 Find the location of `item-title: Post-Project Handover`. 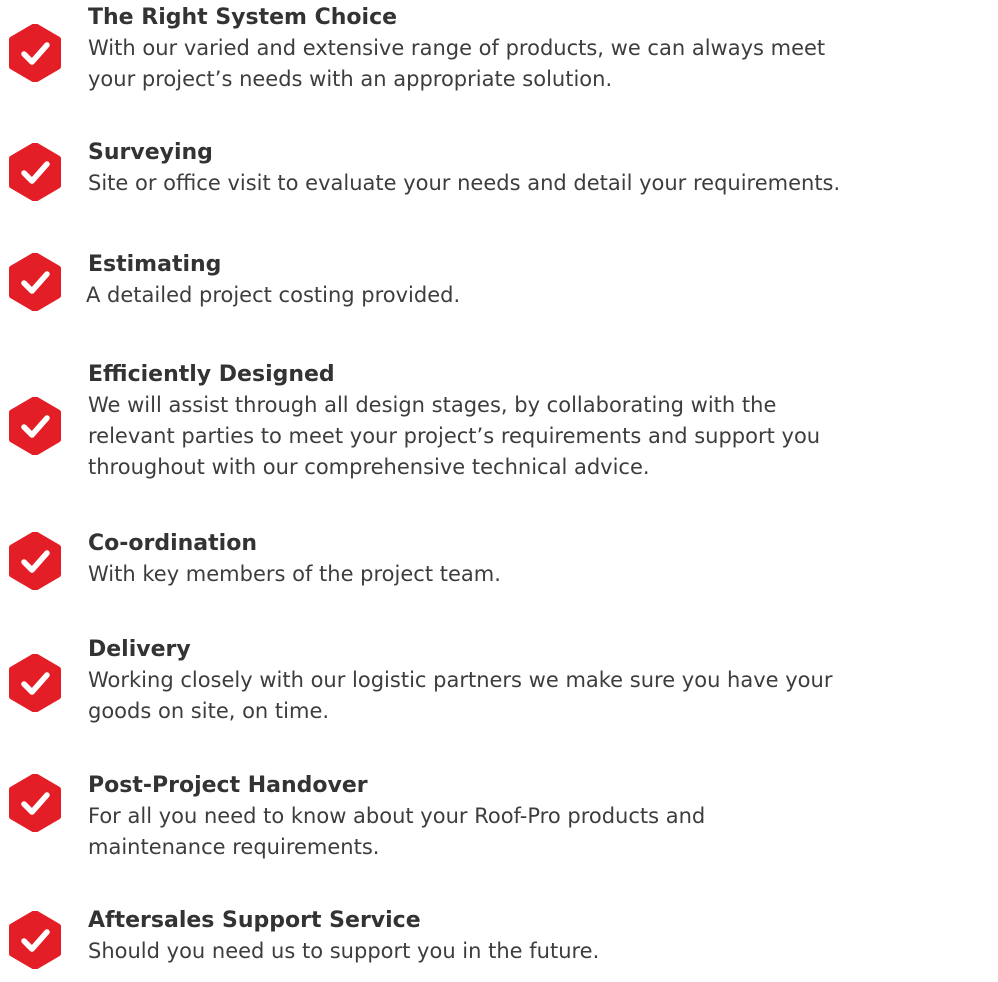

item-title: Post-Project Handover is located at coordinates (228, 785).